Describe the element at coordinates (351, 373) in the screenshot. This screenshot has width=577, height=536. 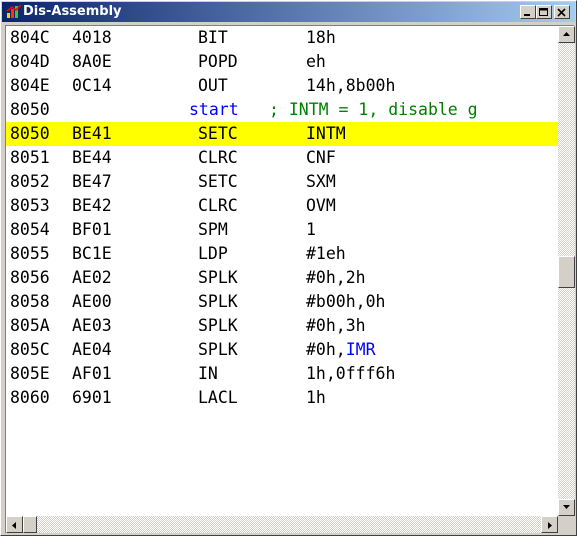
I see `operands-cell: 1h,0fff6h` at that location.